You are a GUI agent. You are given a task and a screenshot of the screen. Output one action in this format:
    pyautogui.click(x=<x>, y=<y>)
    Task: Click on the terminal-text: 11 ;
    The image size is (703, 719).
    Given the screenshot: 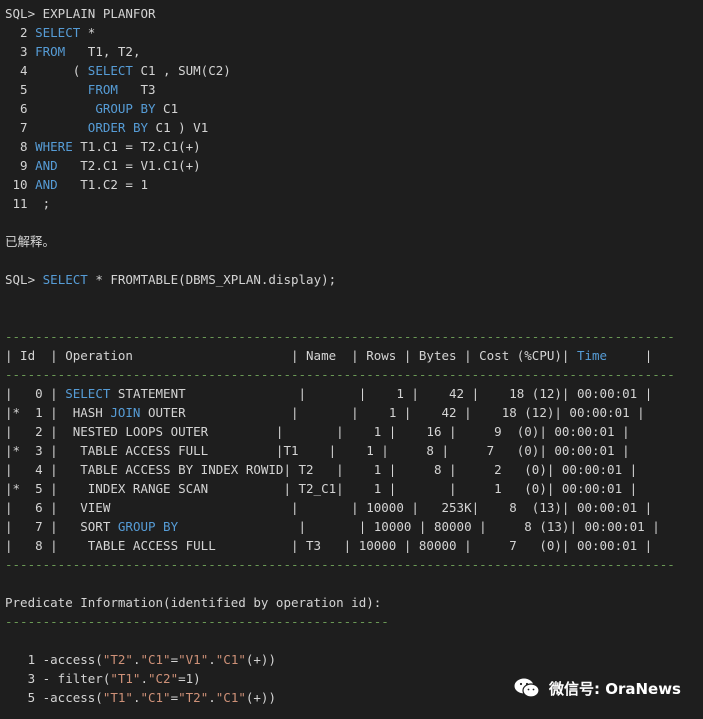 What is the action you would take?
    pyautogui.click(x=28, y=203)
    